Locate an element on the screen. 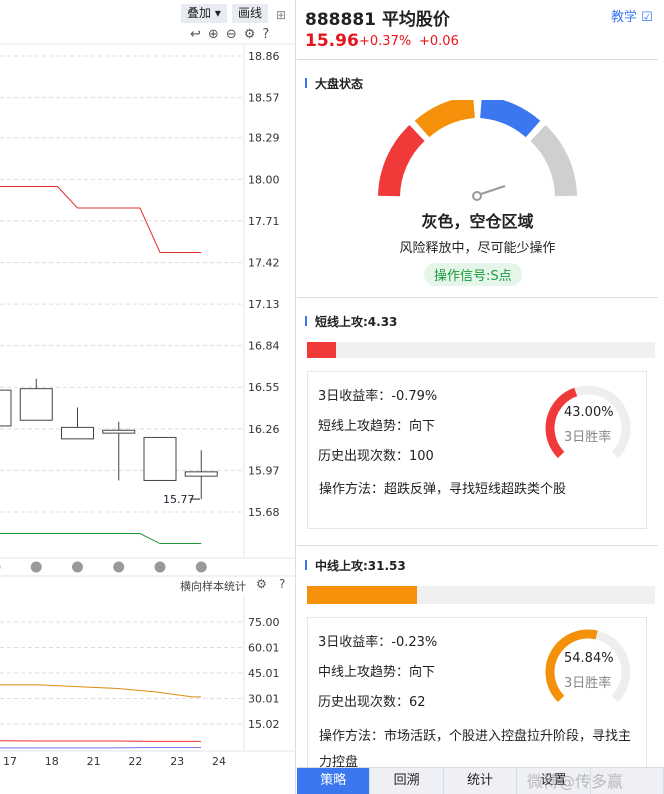 The height and width of the screenshot is (794, 664). low-label: 15.77 is located at coordinates (179, 499).